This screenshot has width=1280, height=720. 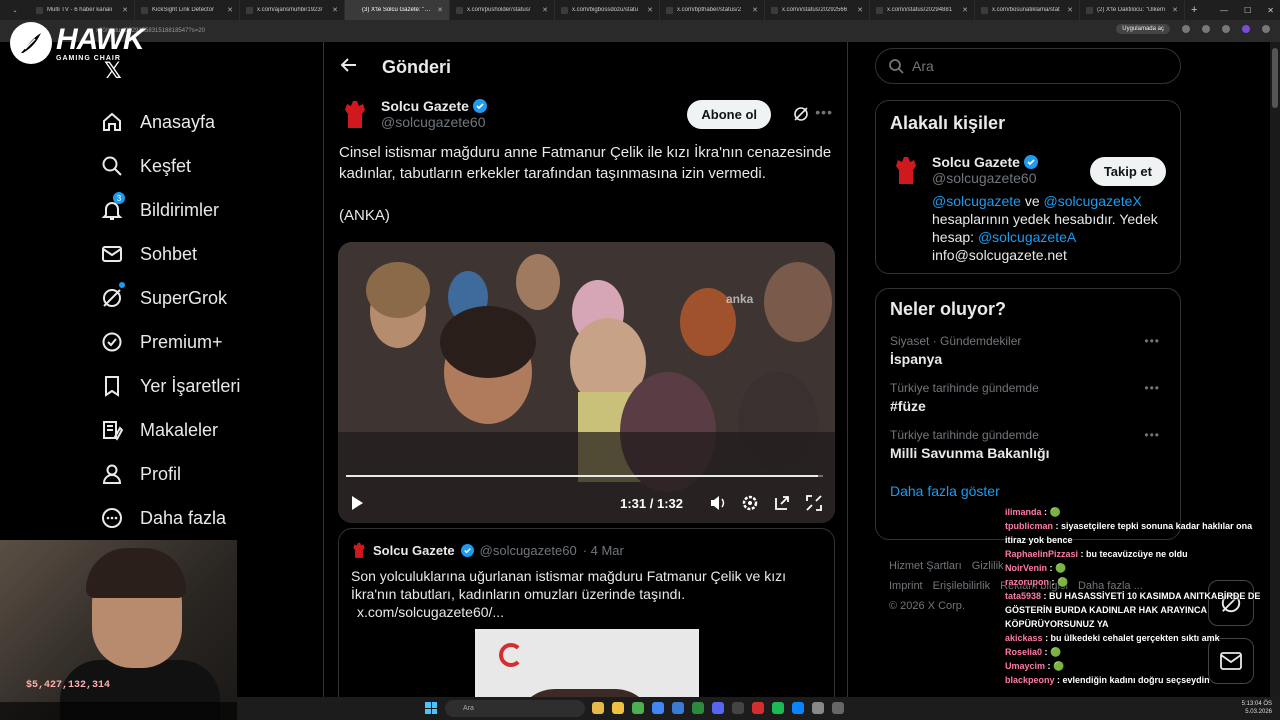 What do you see at coordinates (200, 386) in the screenshot?
I see `sidebar-item-bookmark: Yer İşaretleri` at bounding box center [200, 386].